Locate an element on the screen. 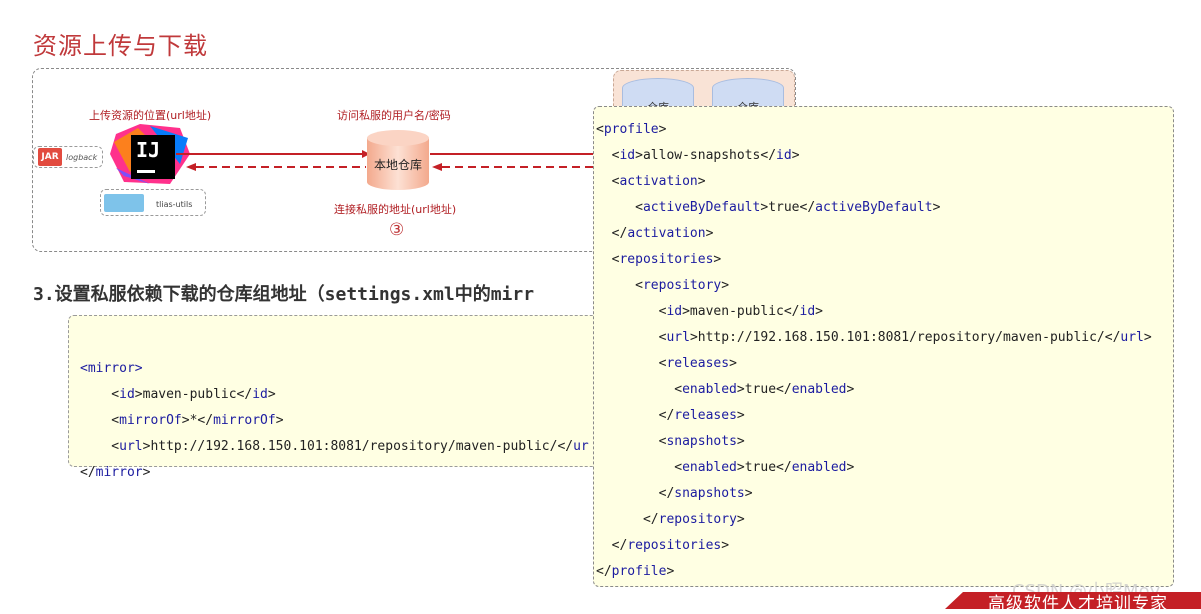 This screenshot has height=614, width=1201. footer-banner-text: 高级软件人才培训专家 is located at coordinates (1078, 604).